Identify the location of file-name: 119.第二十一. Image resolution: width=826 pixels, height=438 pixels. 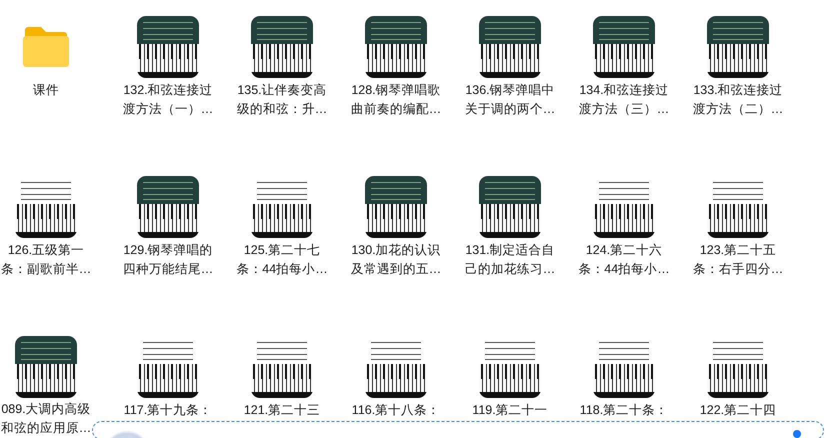
(510, 410).